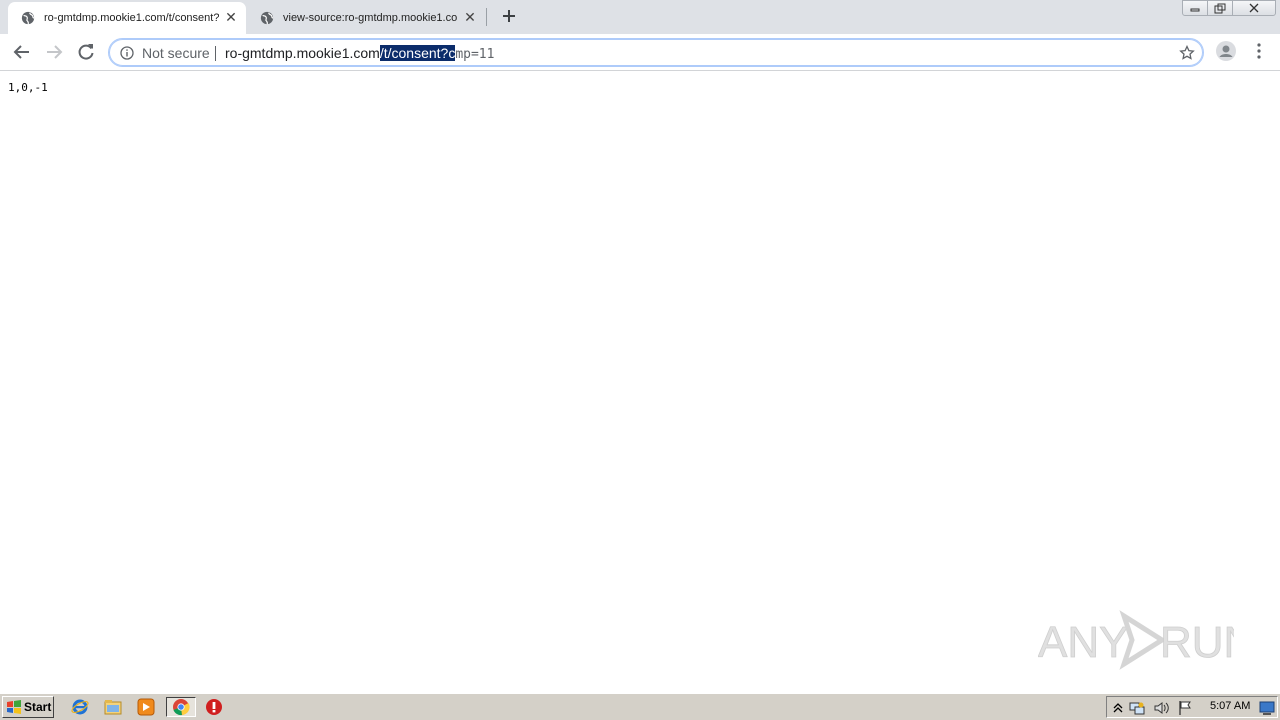 Image resolution: width=1280 pixels, height=720 pixels. I want to click on ie-icon, so click(80, 707).